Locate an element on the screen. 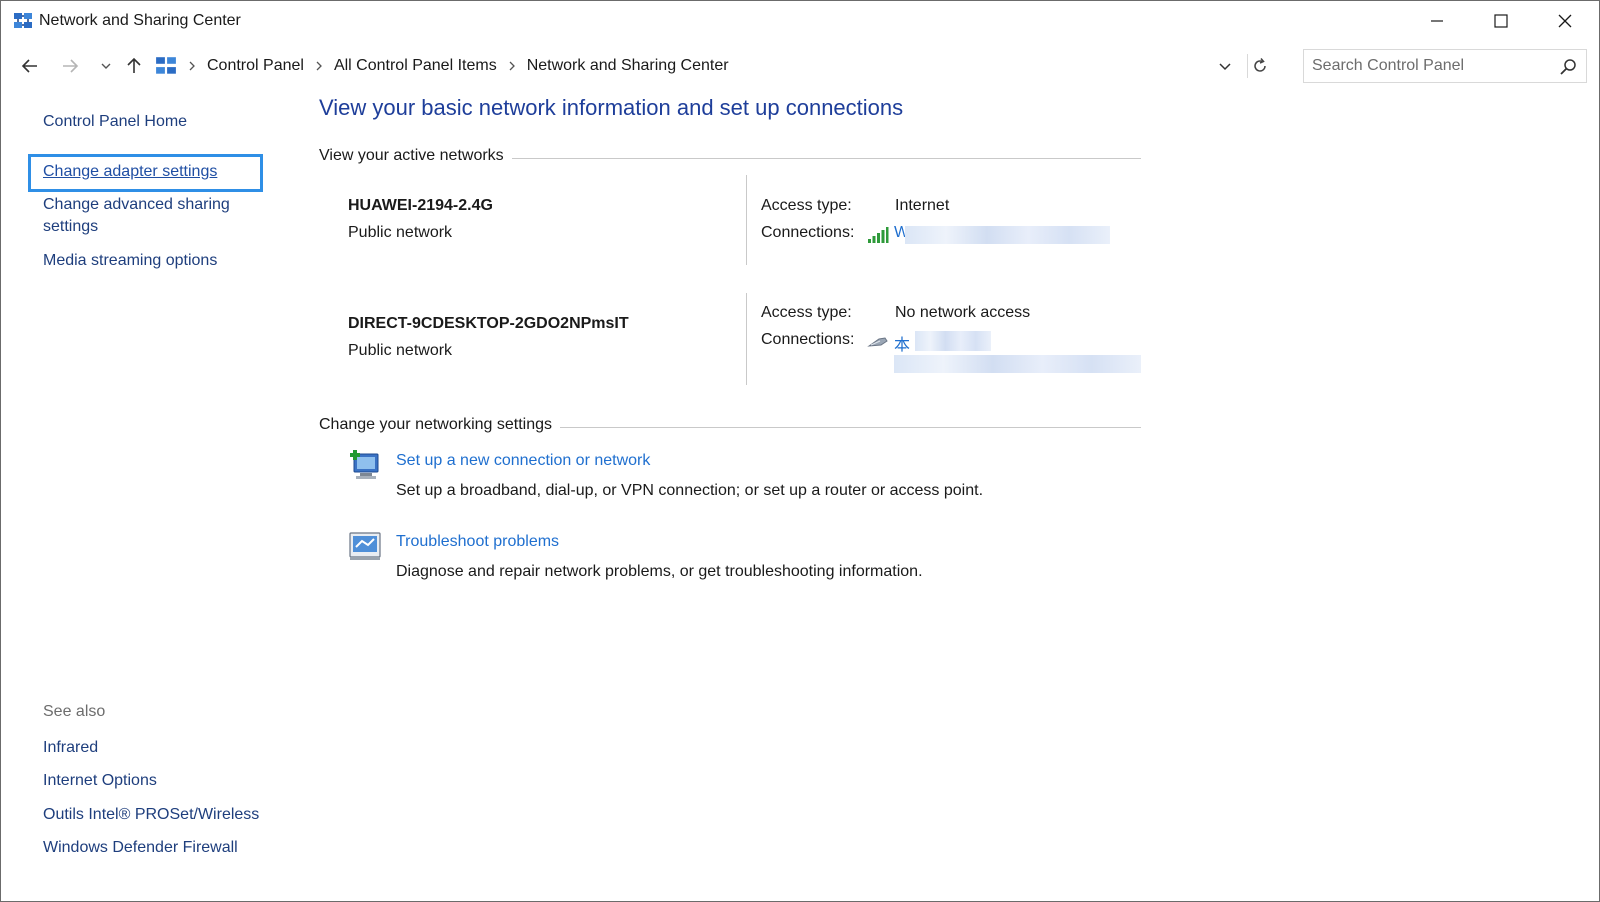 The width and height of the screenshot is (1600, 902). control-panel-icon is located at coordinates (166, 65).